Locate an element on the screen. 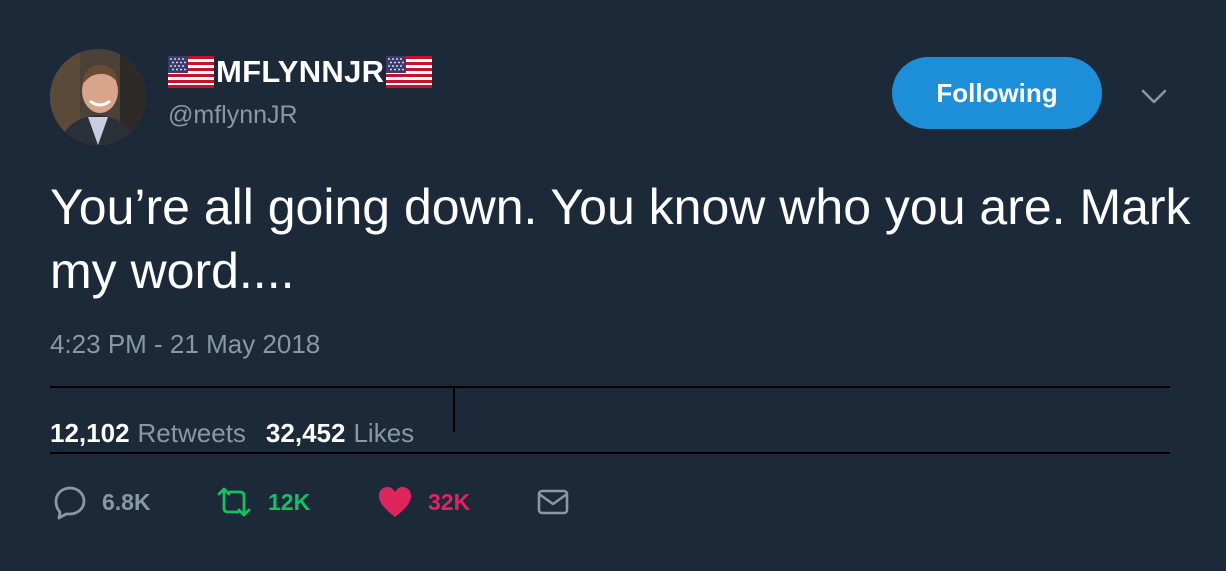 This screenshot has height=571, width=1226. tweet-actions: 6.8K 12K 32K is located at coordinates (311, 502).